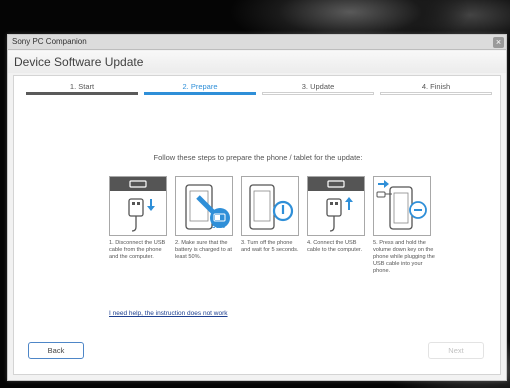  Describe the element at coordinates (259, 89) in the screenshot. I see `progress-steps: 1. Start 2. Prepare 3. Update 4. Finish` at that location.